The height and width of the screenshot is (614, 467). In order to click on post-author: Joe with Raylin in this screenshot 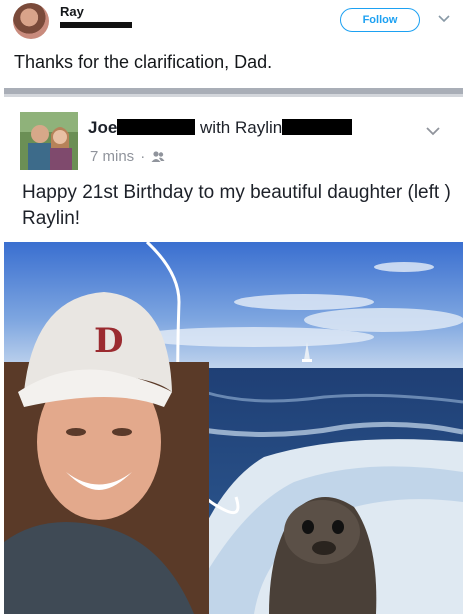, I will do `click(220, 128)`.